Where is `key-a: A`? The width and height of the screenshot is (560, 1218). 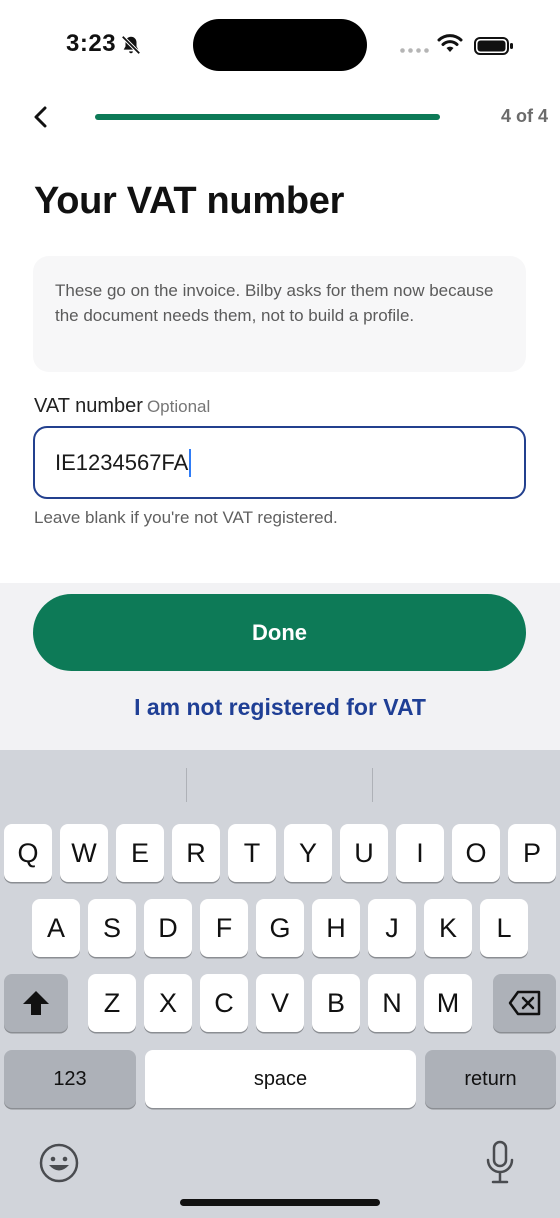 key-a: A is located at coordinates (56, 928).